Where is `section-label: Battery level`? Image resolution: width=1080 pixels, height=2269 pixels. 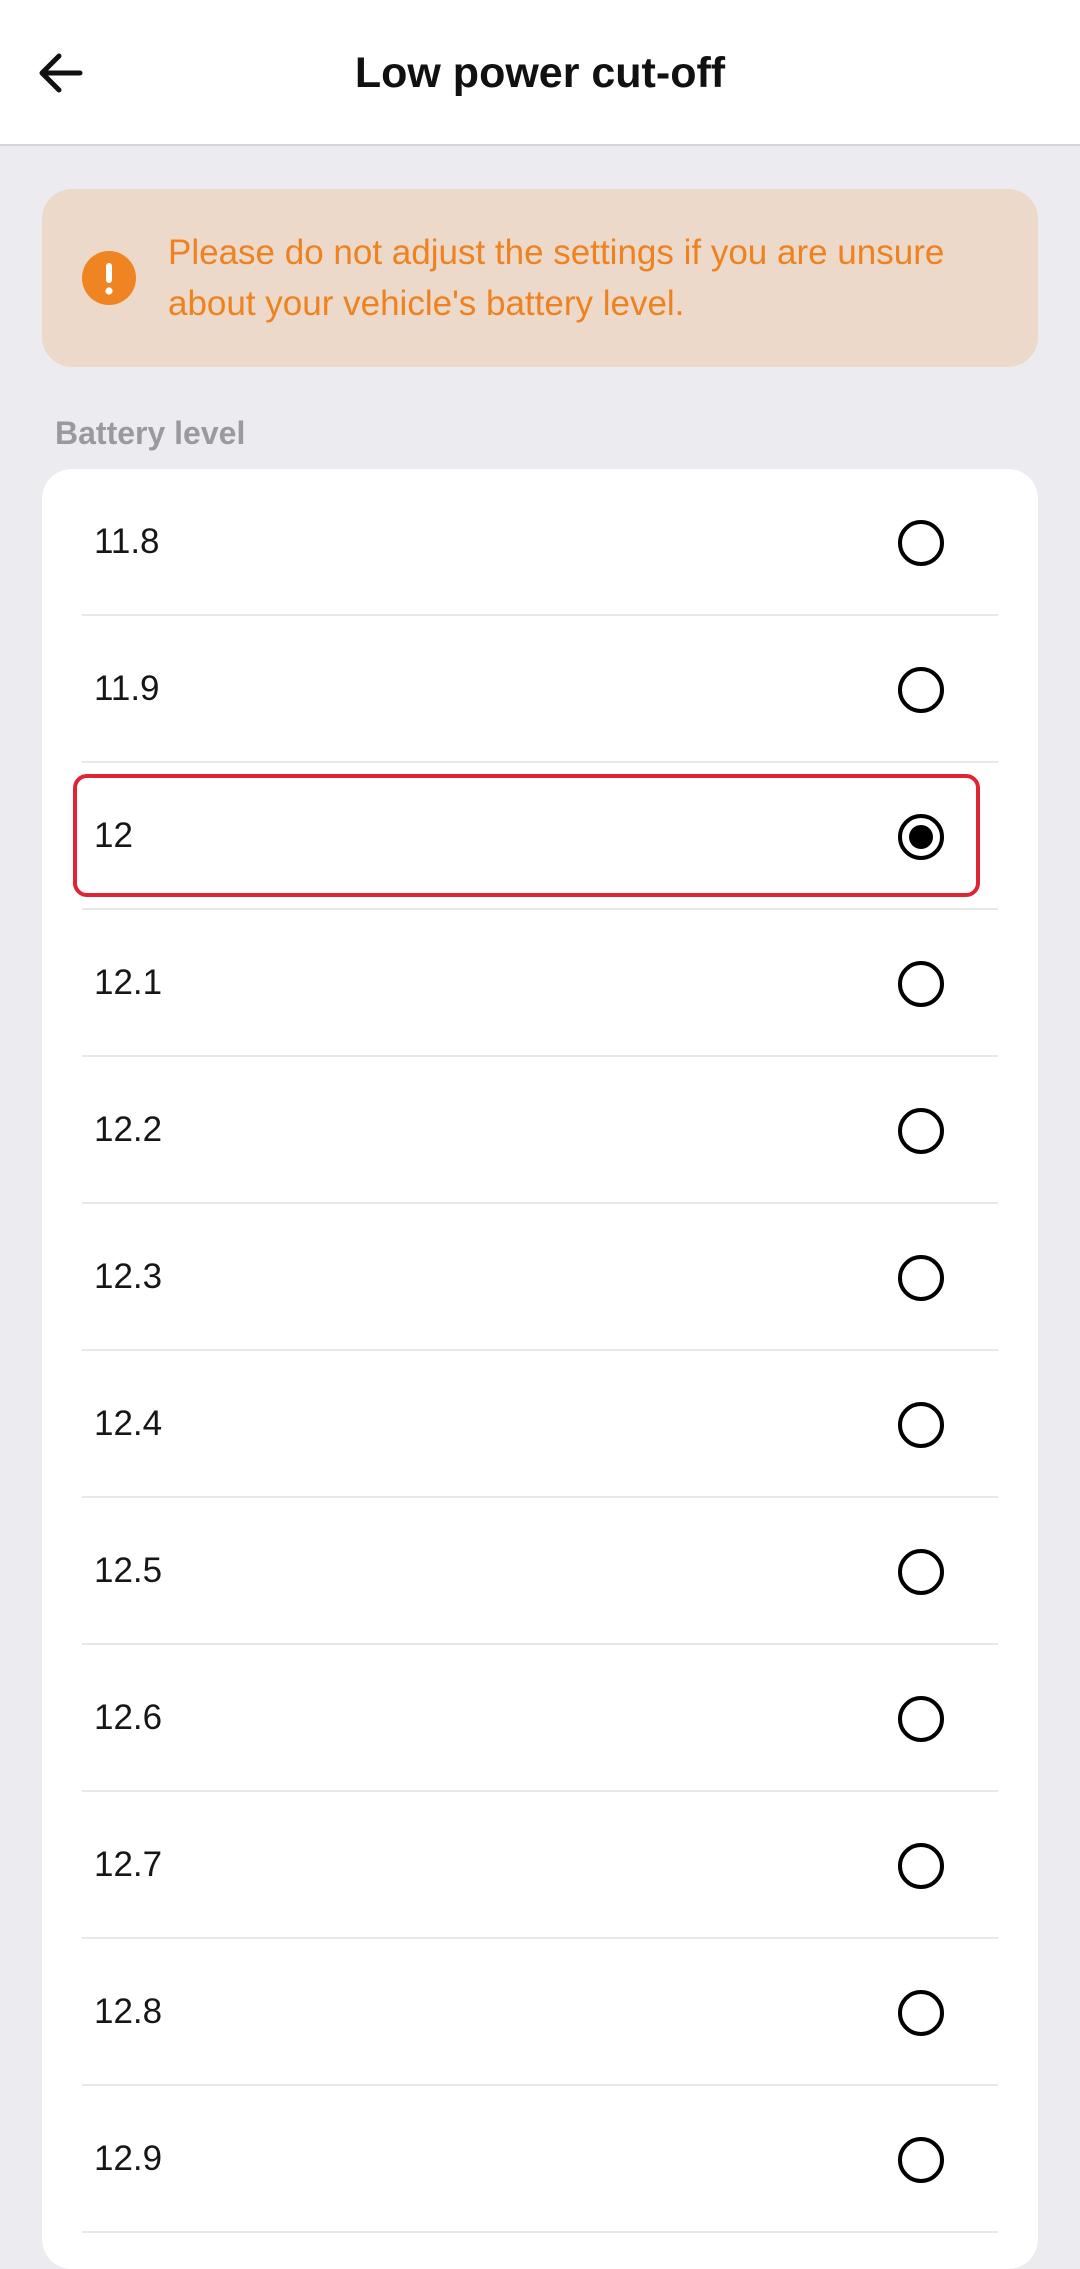
section-label: Battery level is located at coordinates (150, 433).